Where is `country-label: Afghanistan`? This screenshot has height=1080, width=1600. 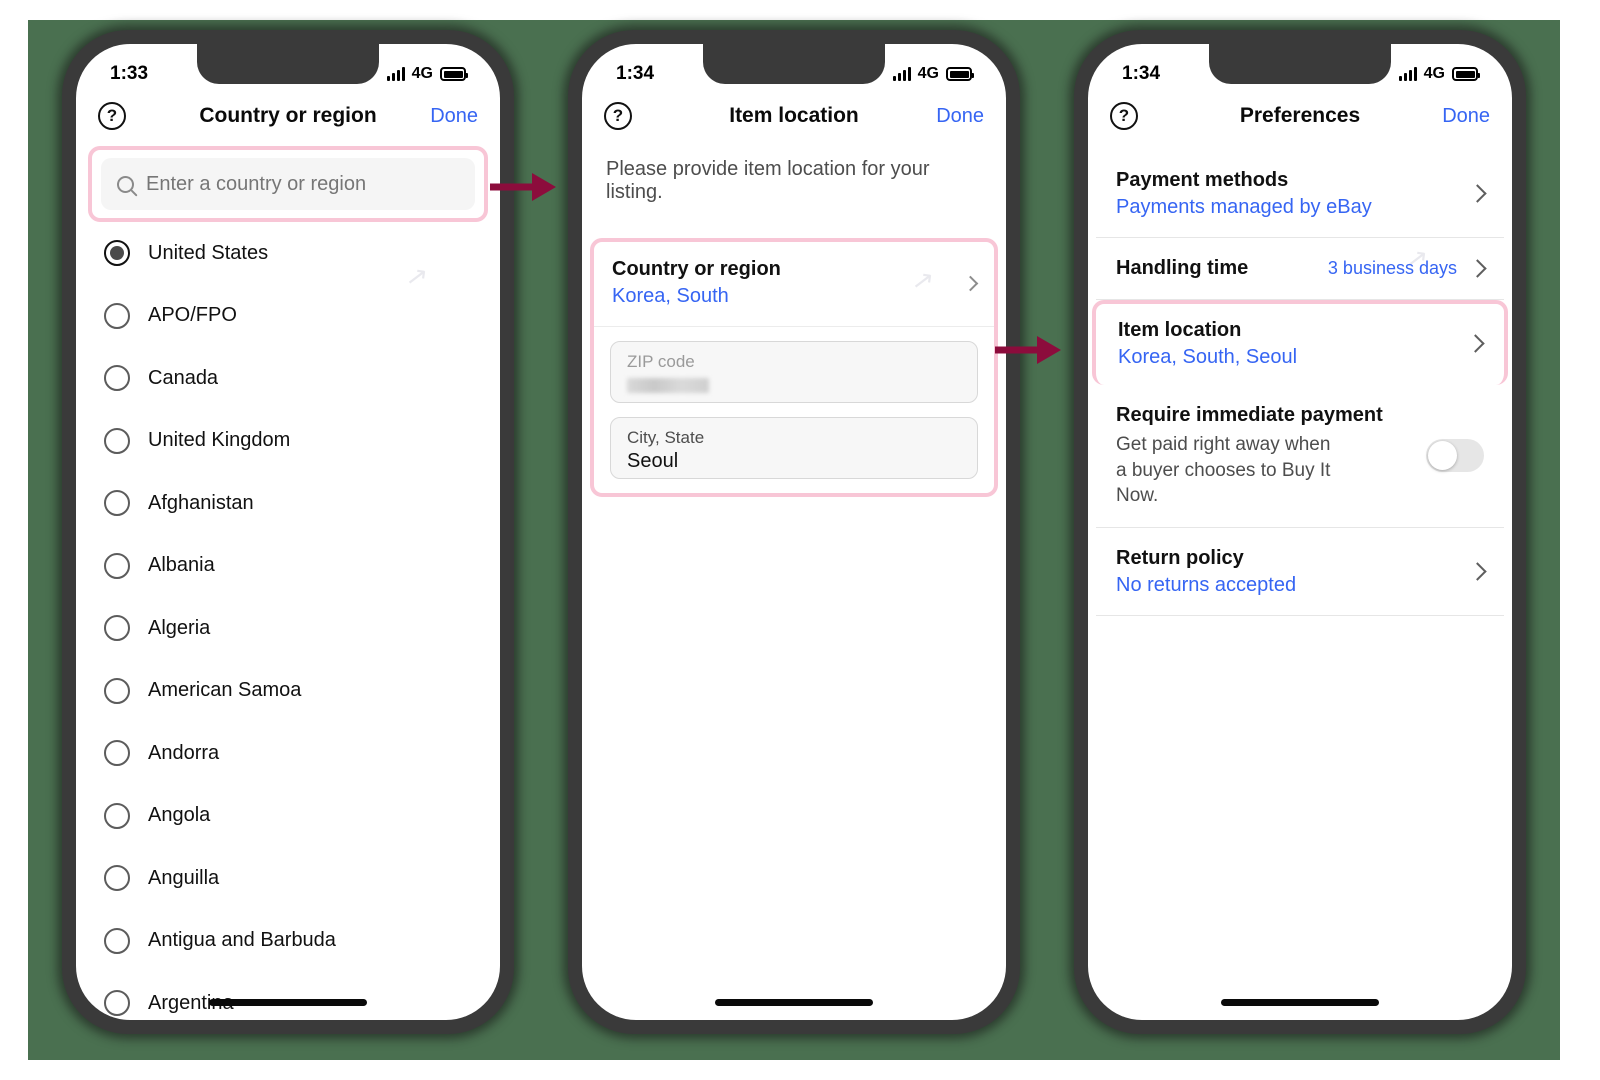
country-label: Afghanistan is located at coordinates (201, 502).